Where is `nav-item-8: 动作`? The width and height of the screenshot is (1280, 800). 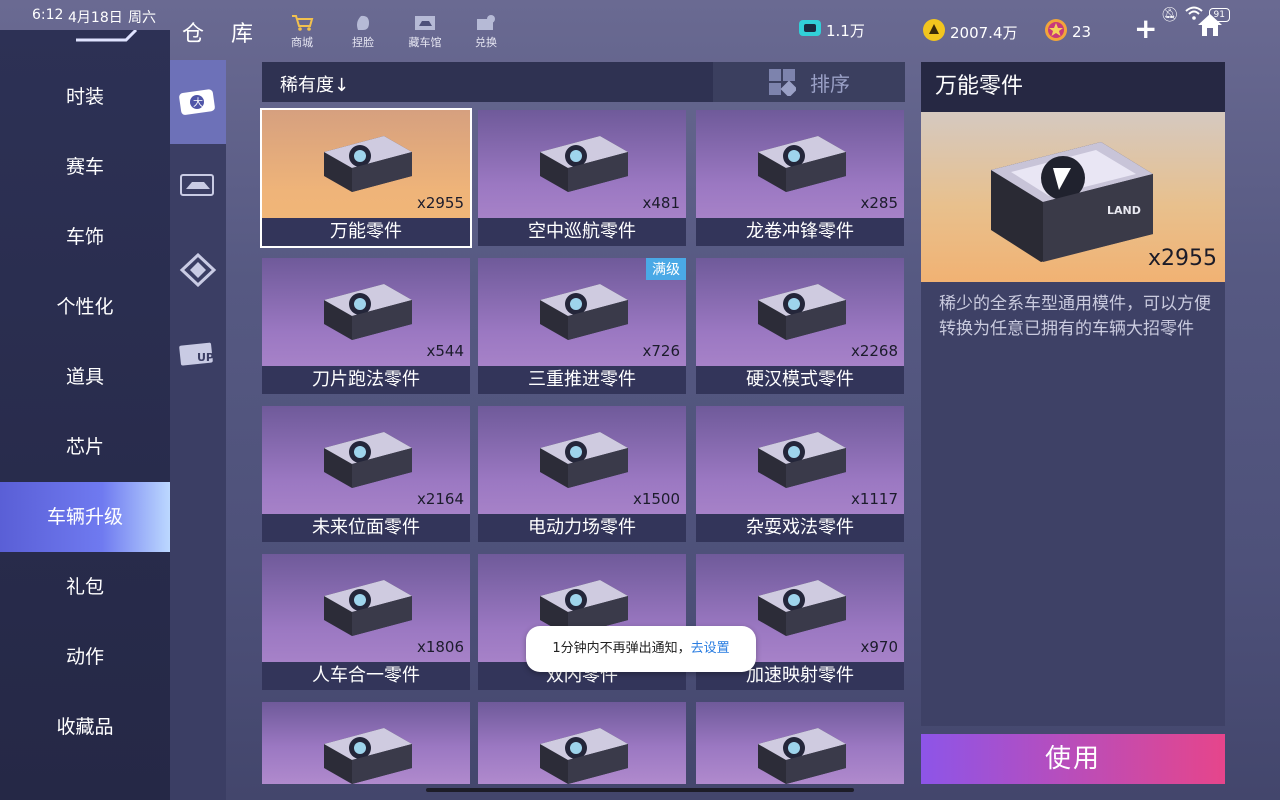
nav-item-8: 动作 is located at coordinates (85, 657).